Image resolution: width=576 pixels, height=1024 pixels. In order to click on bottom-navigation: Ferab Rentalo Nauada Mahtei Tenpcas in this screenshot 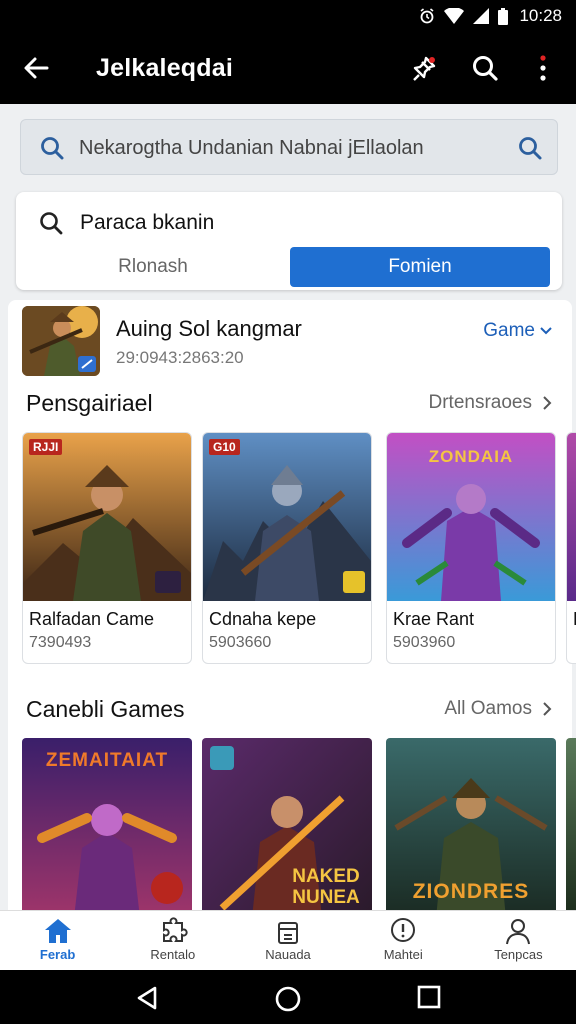, I will do `click(288, 940)`.